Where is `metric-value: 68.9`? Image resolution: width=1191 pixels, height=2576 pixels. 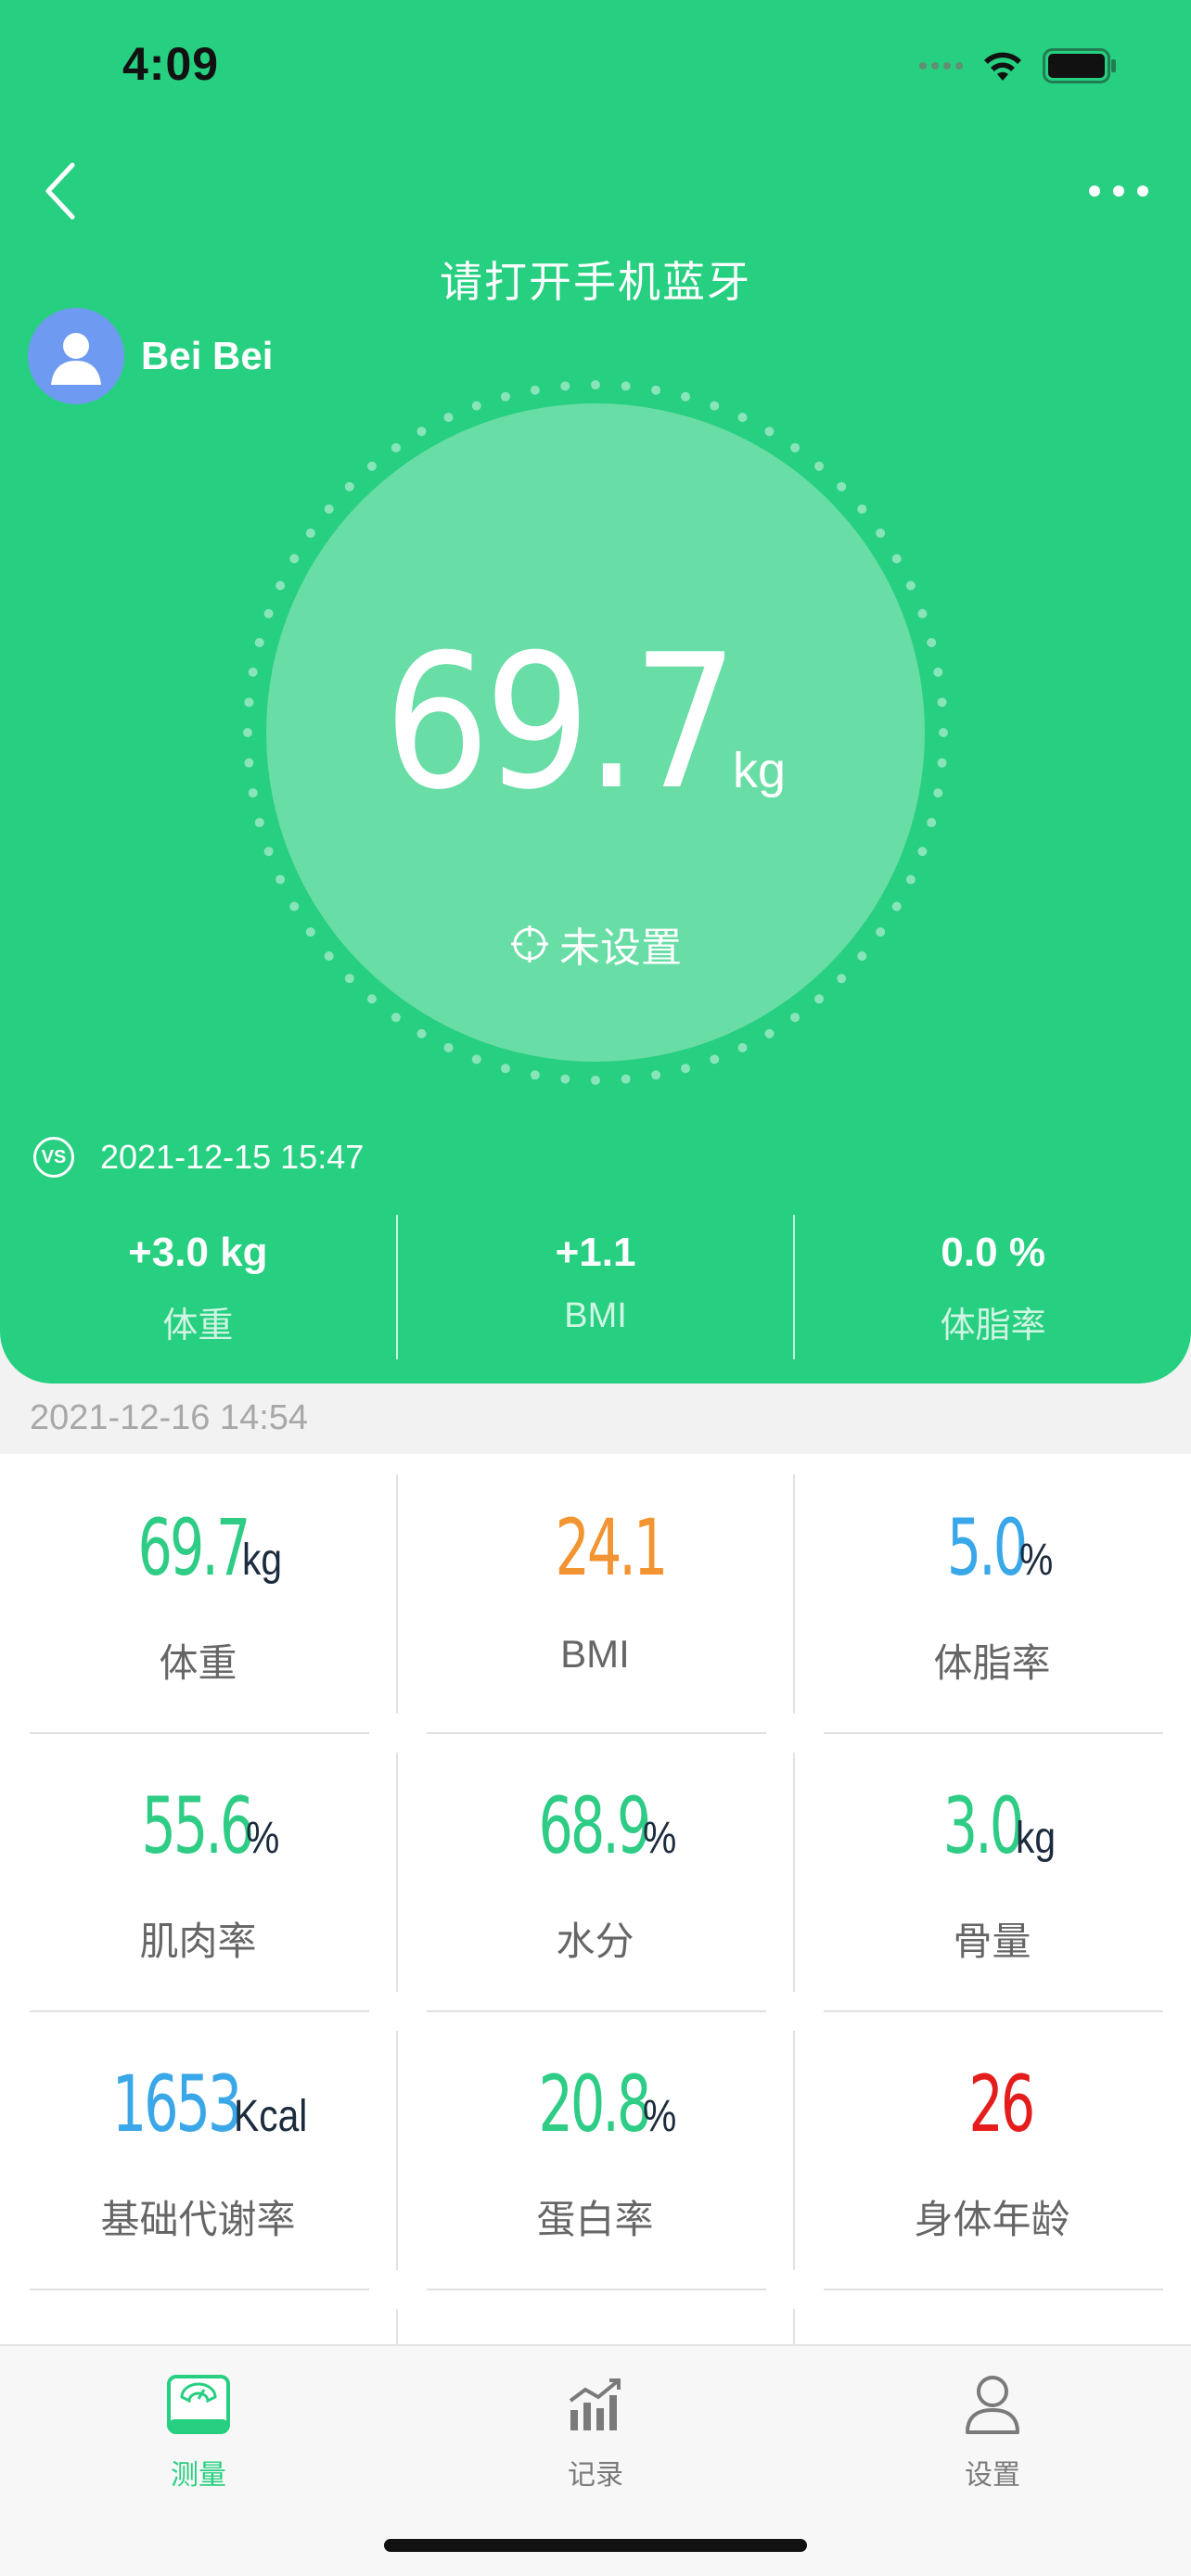
metric-value: 68.9 is located at coordinates (595, 1826).